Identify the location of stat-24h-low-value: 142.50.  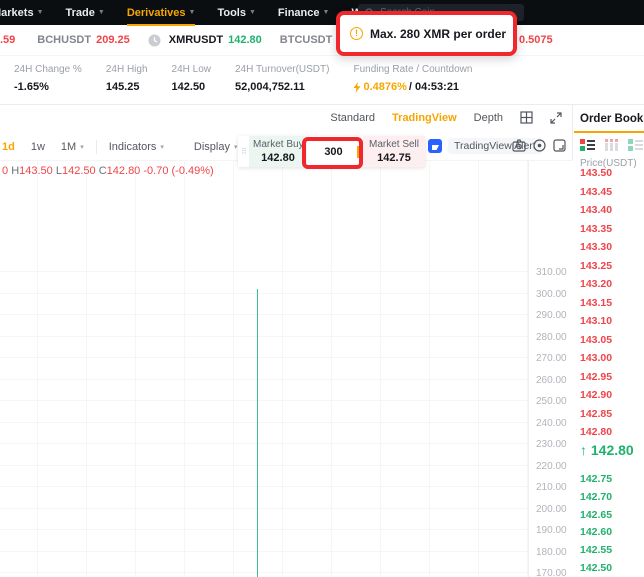
(188, 87).